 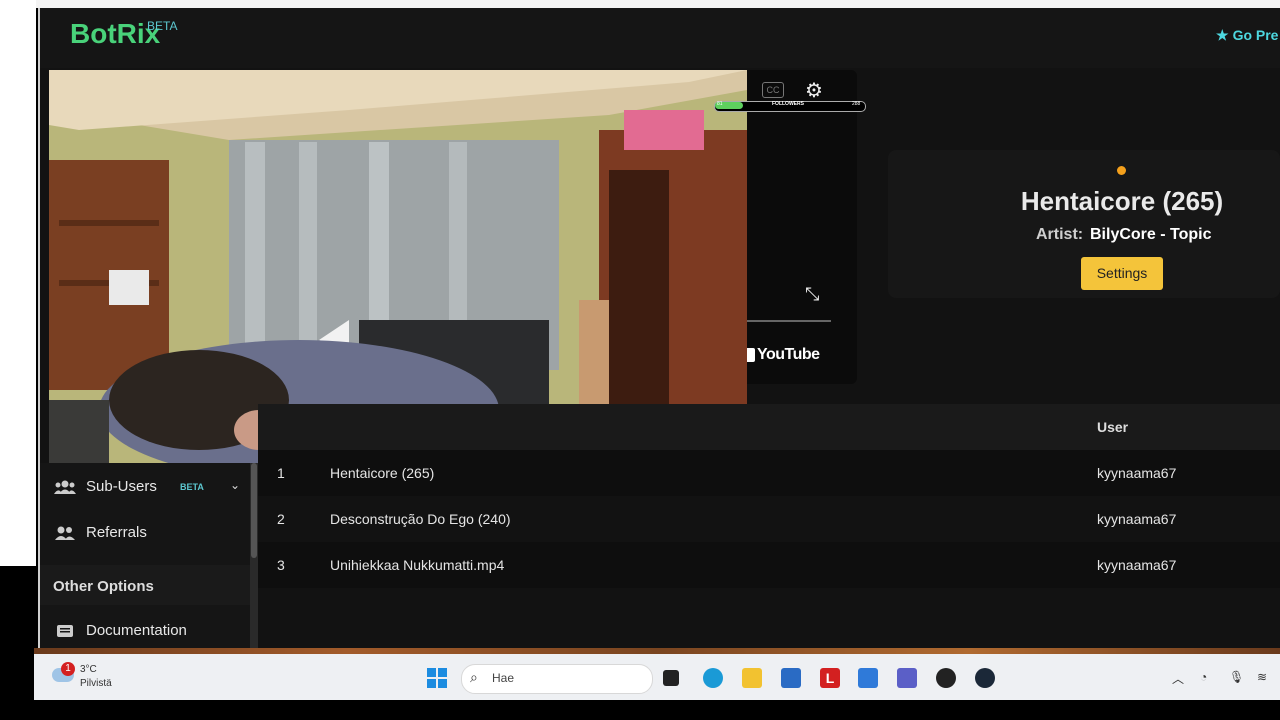 I want to click on row-number: 1, so click(x=281, y=473).